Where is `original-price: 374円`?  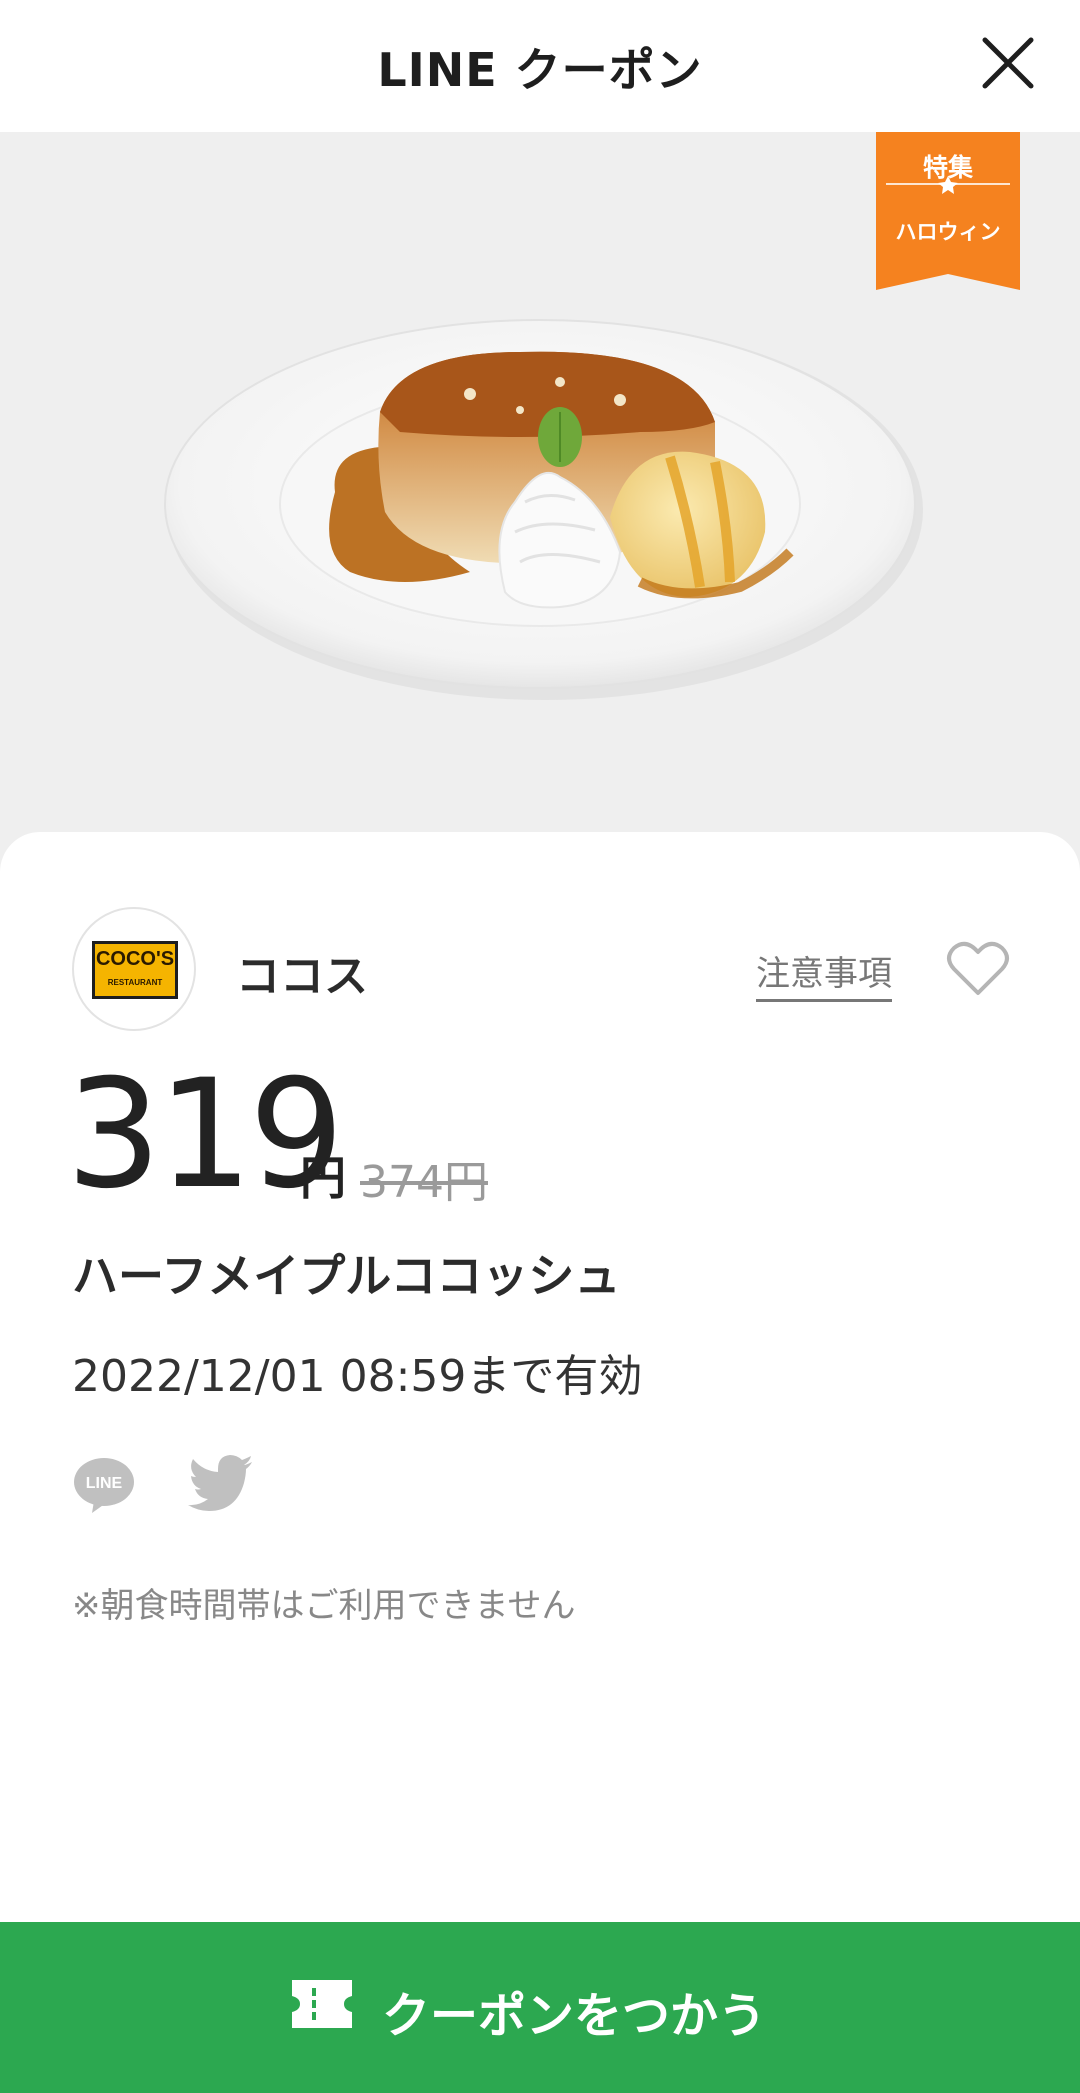 original-price: 374円 is located at coordinates (424, 1182).